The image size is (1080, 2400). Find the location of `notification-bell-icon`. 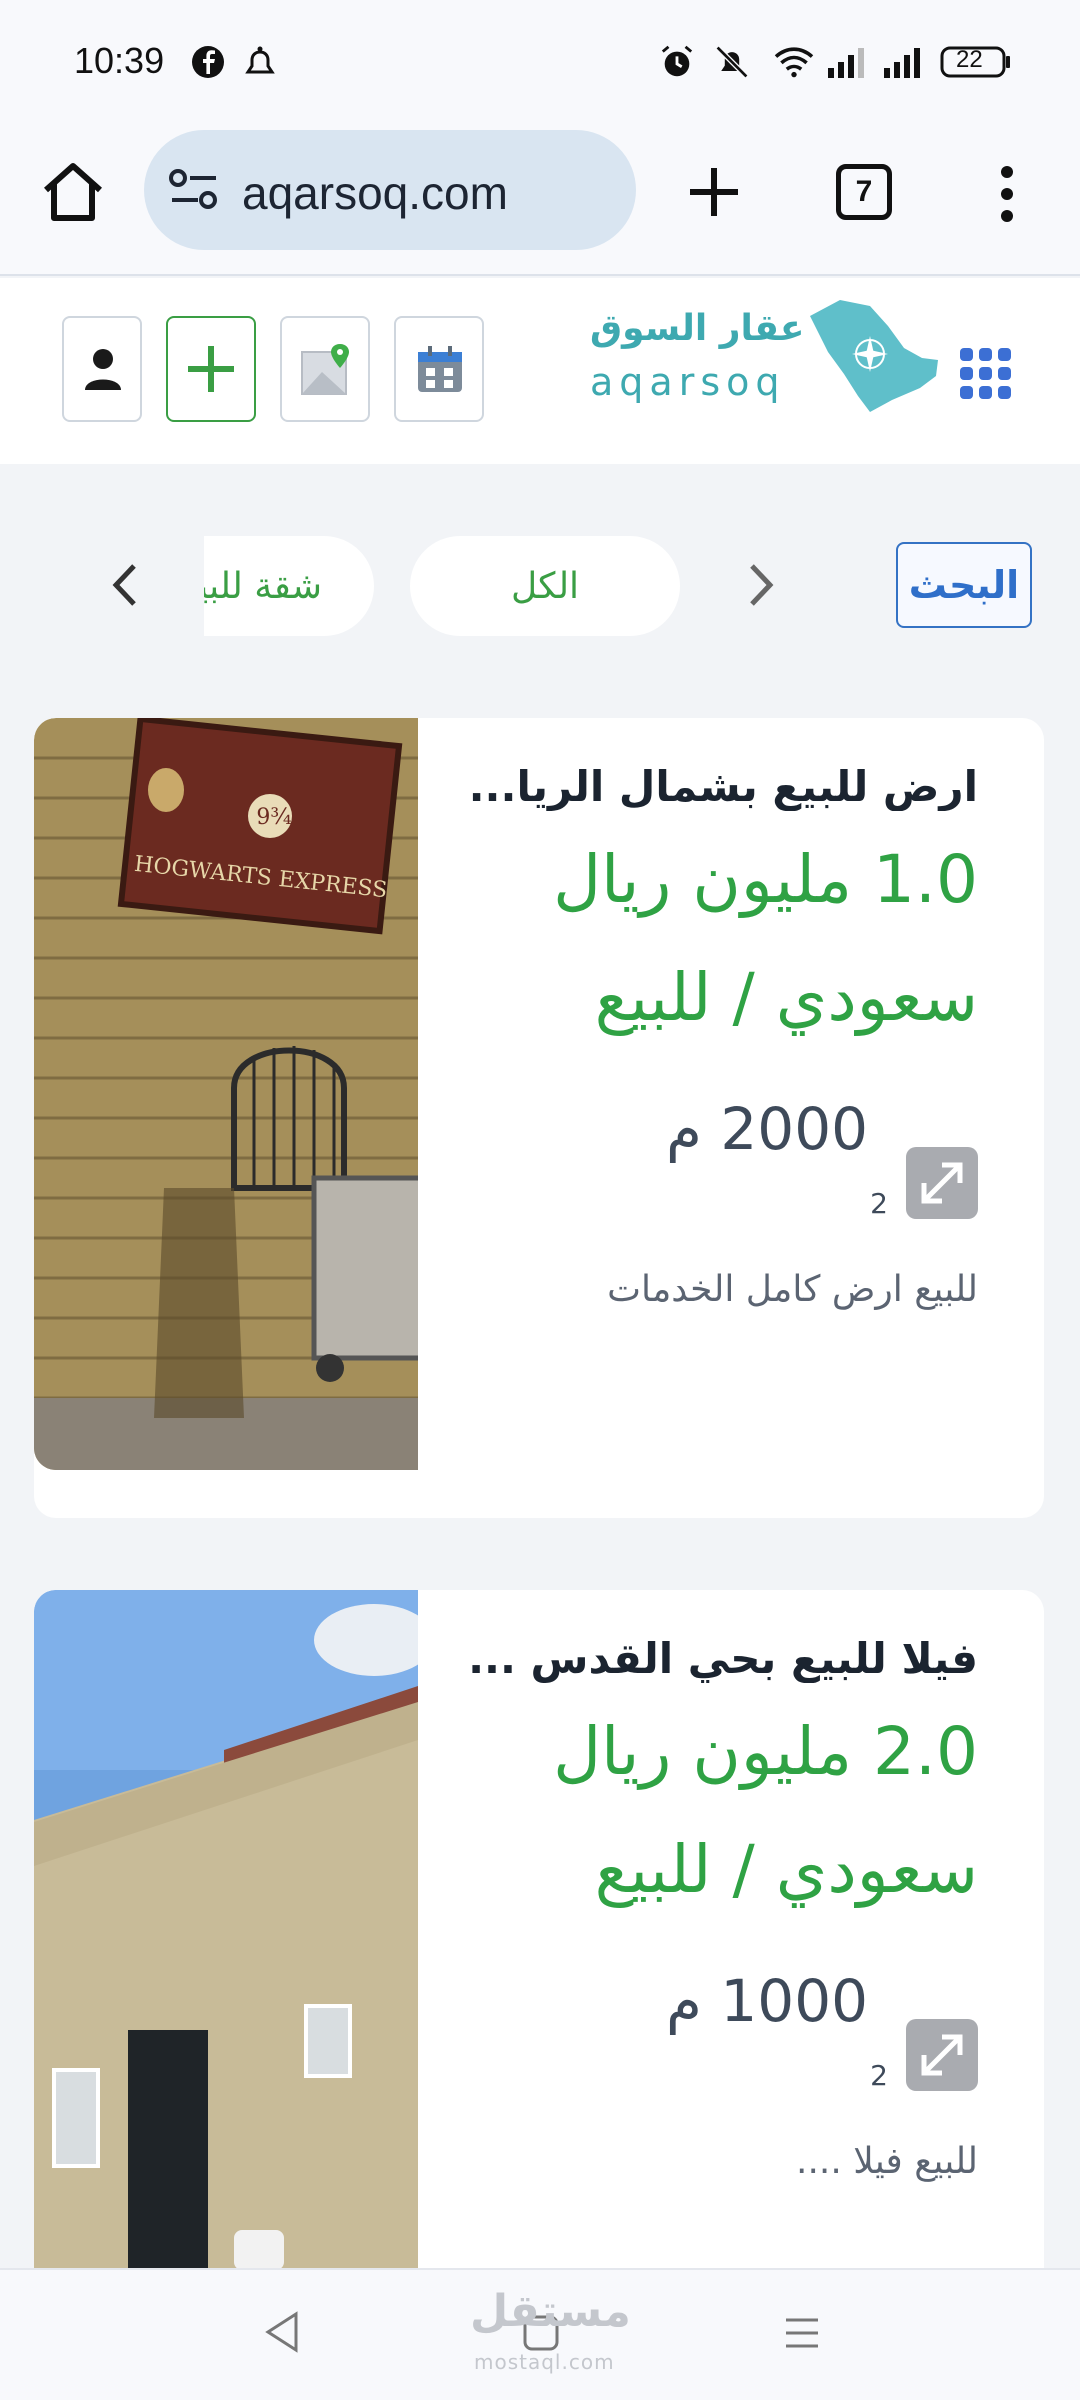

notification-bell-icon is located at coordinates (260, 60).